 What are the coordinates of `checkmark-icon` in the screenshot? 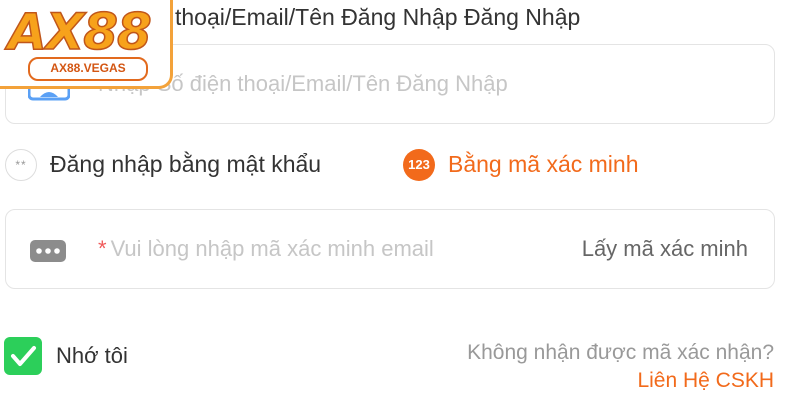 It's located at (23, 356).